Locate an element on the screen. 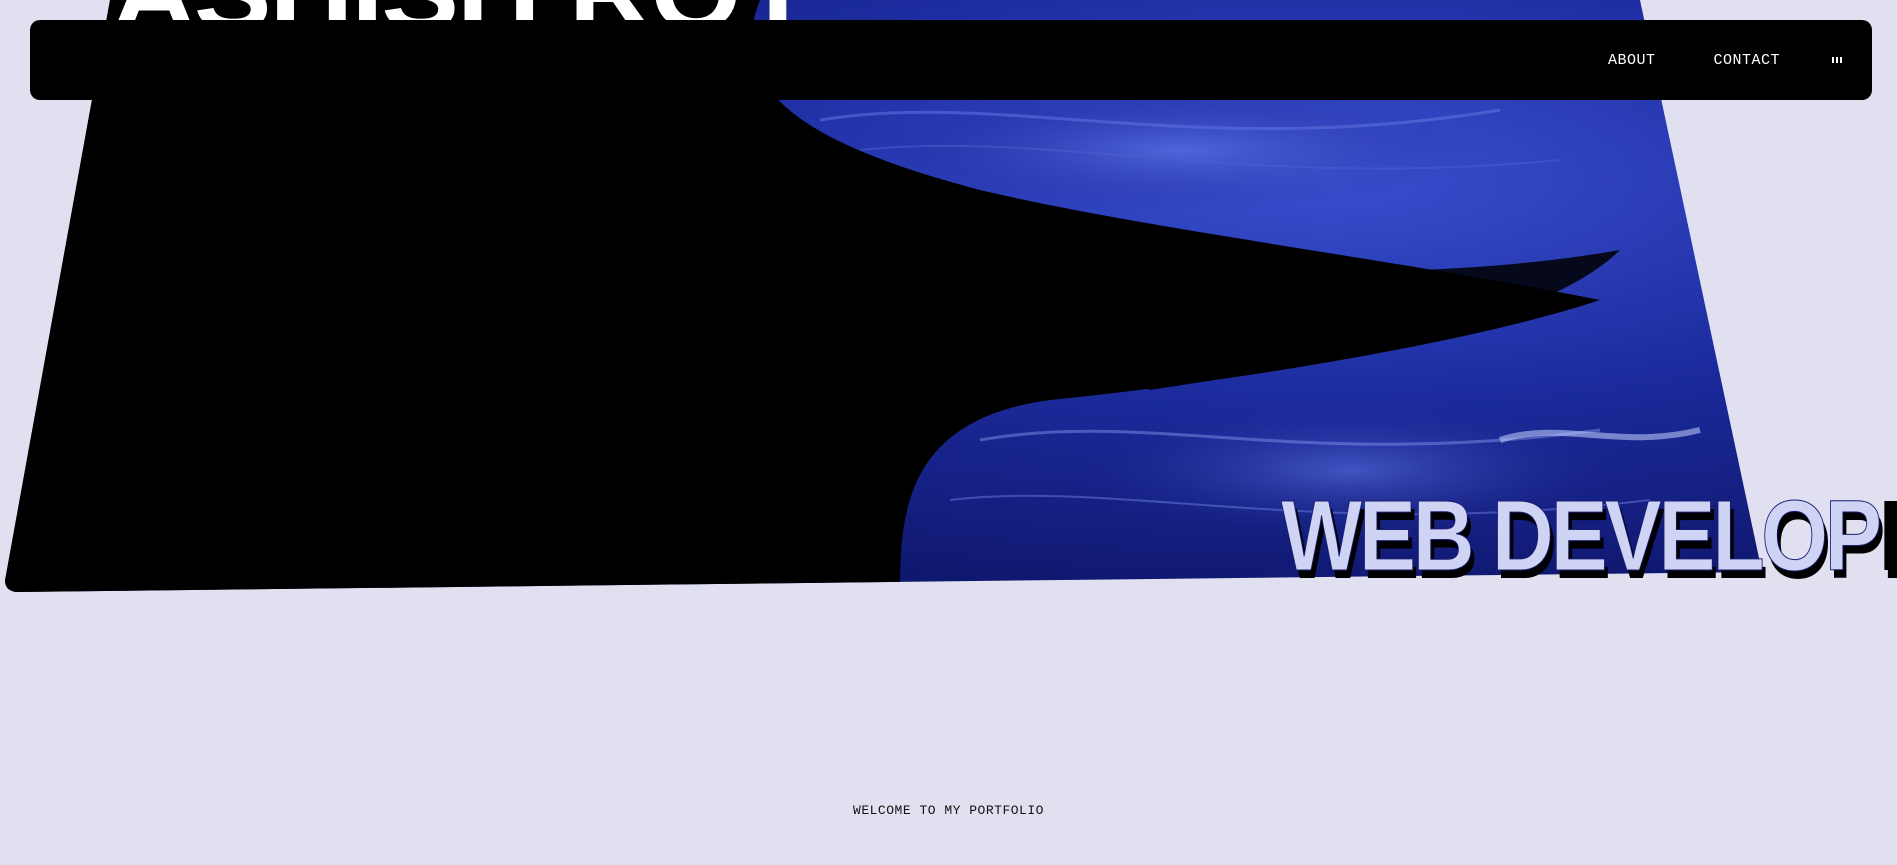 This screenshot has height=865, width=1897. role-heading-tail: ER is located at coordinates (1888, 536).